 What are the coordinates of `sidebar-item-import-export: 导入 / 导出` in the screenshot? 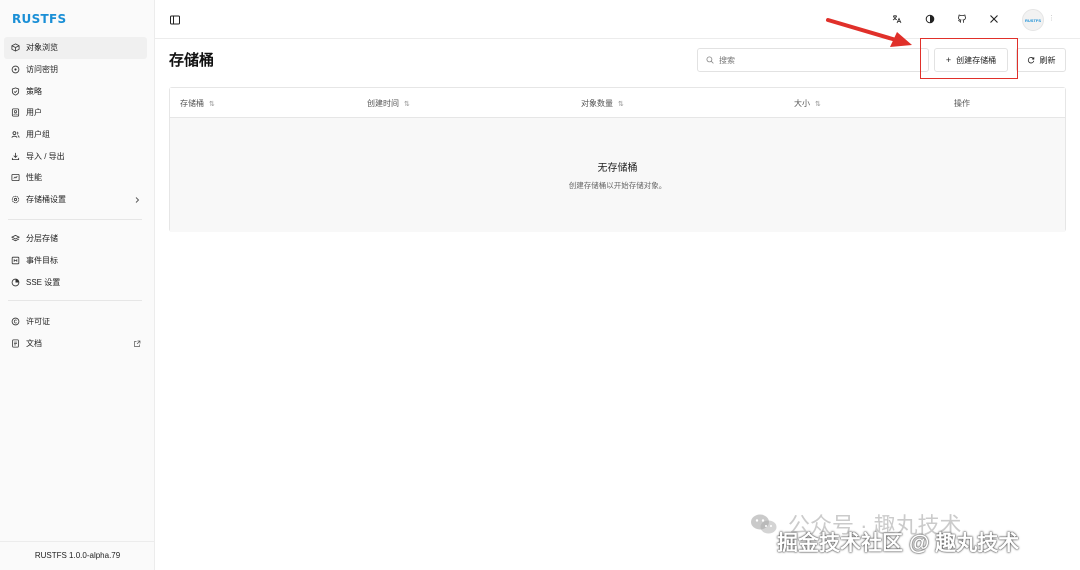 It's located at (75, 156).